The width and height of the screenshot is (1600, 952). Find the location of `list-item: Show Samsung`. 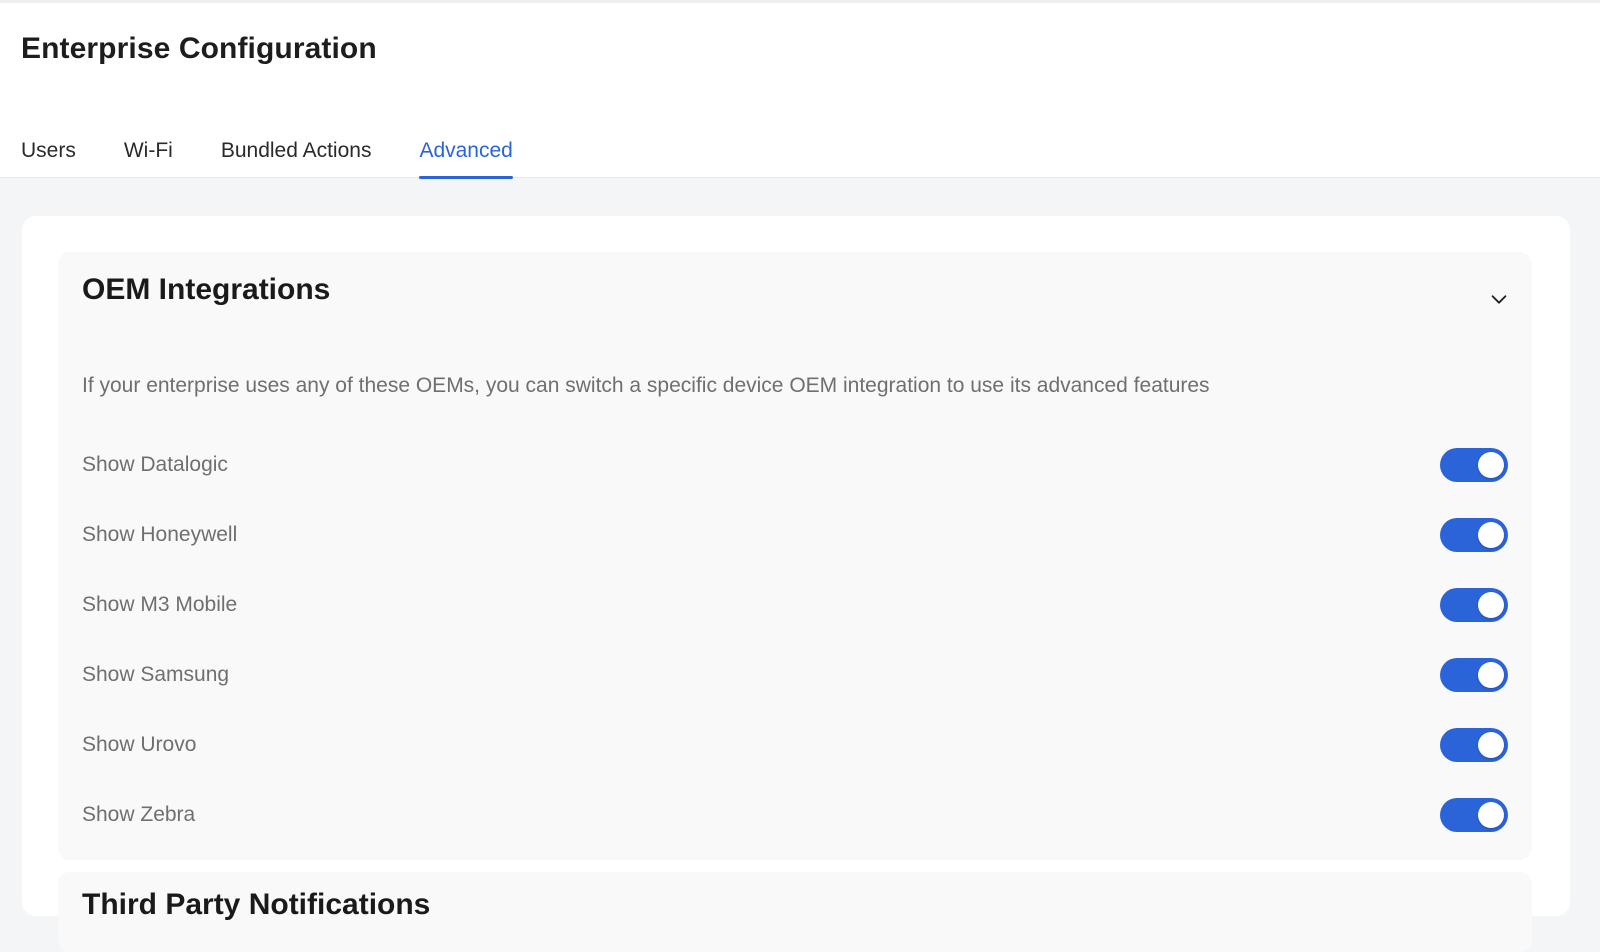

list-item: Show Samsung is located at coordinates (795, 675).